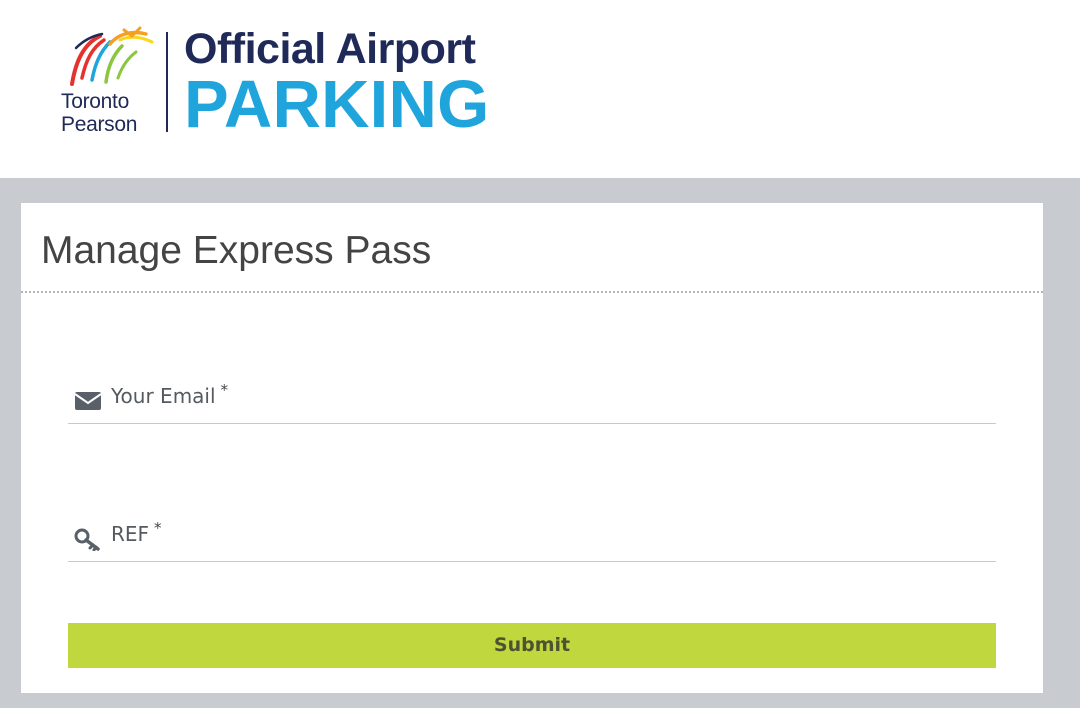 The image size is (1080, 708). I want to click on ref-input, so click(532, 541).